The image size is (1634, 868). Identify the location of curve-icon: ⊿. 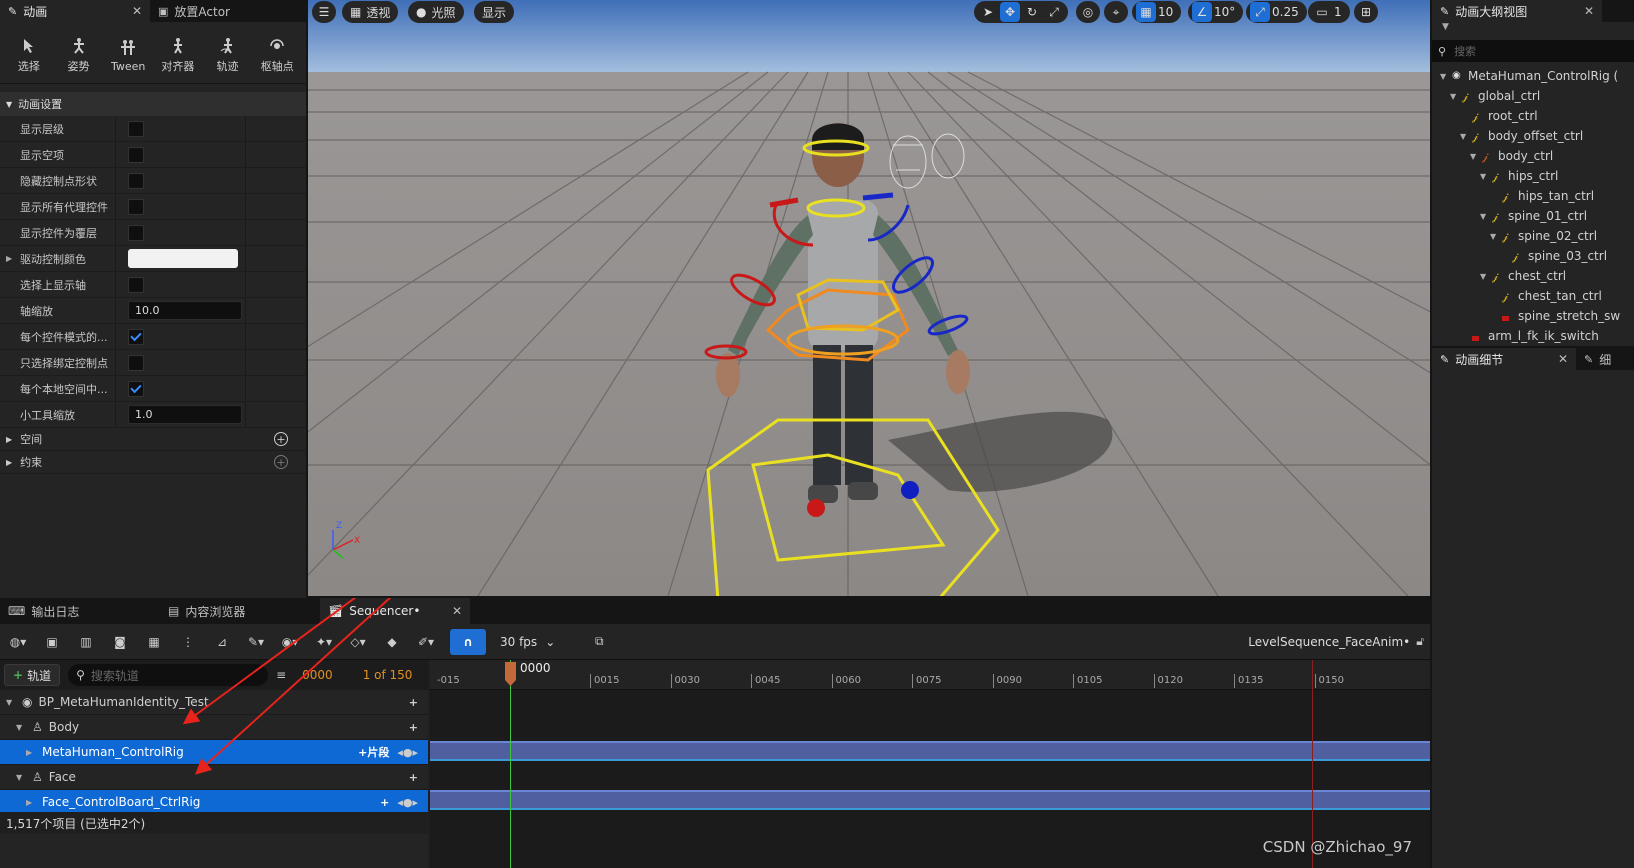
(222, 642).